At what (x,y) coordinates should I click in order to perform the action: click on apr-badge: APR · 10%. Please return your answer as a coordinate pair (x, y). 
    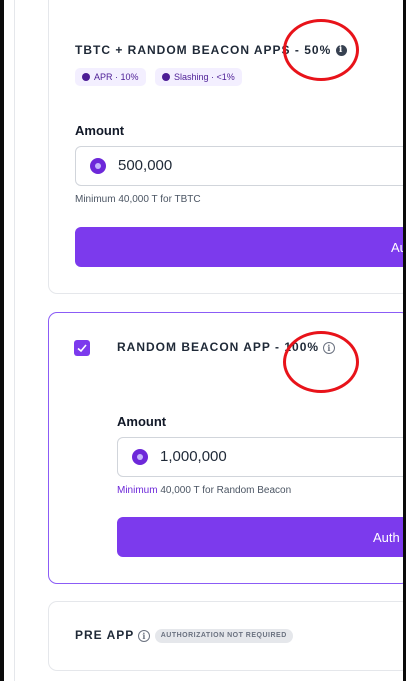
    Looking at the image, I should click on (110, 77).